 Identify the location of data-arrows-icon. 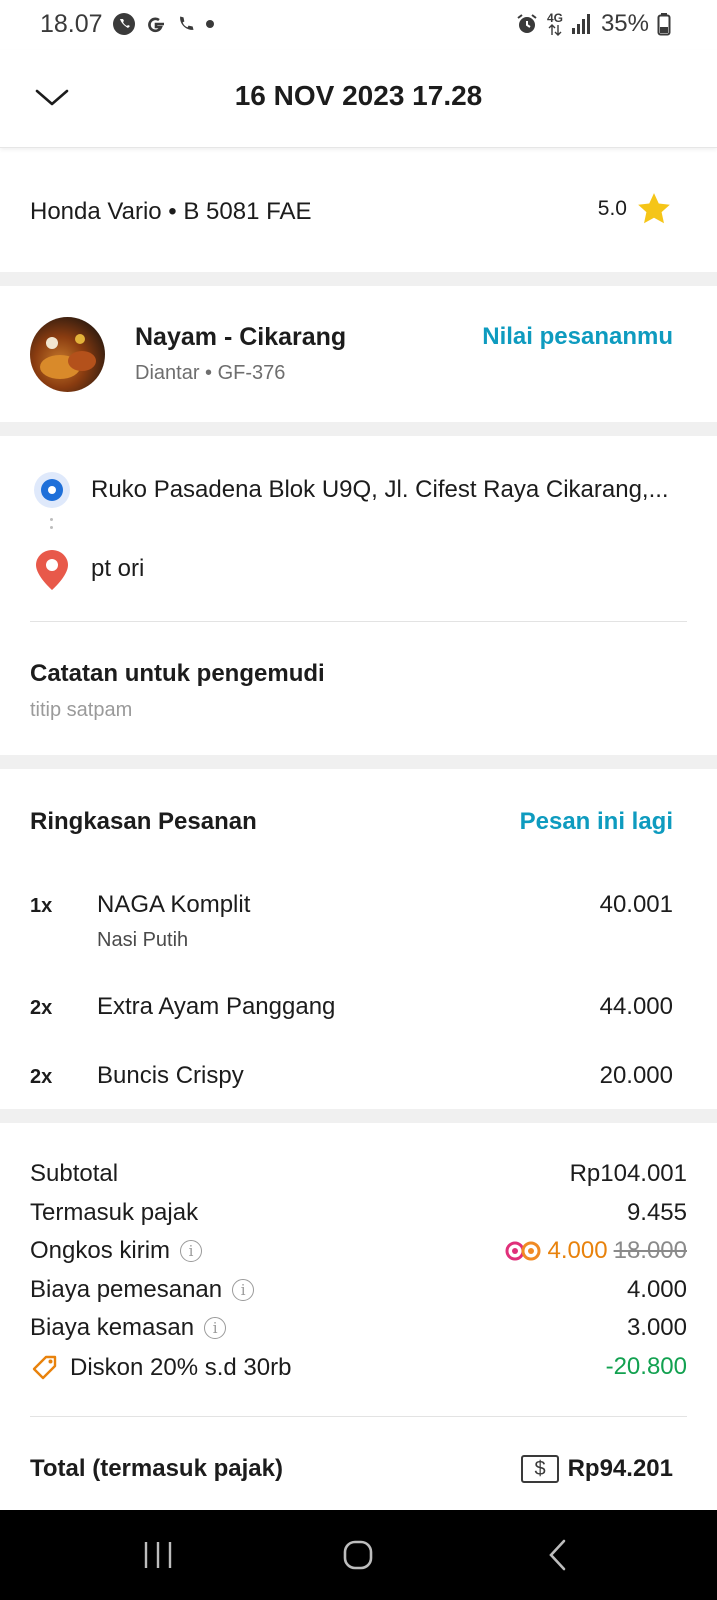
(555, 30).